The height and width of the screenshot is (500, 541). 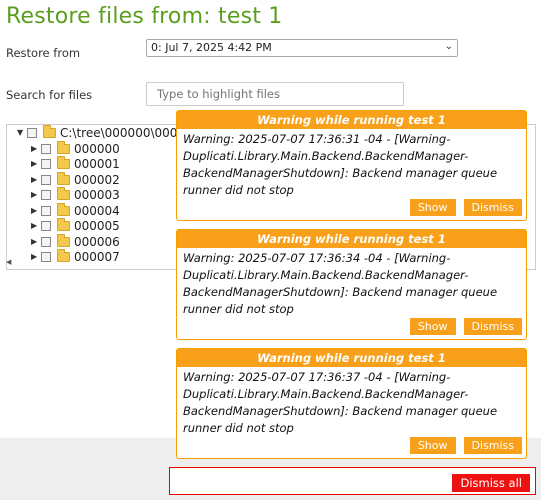 I want to click on page-title: Restore files from: test 1, so click(x=144, y=16).